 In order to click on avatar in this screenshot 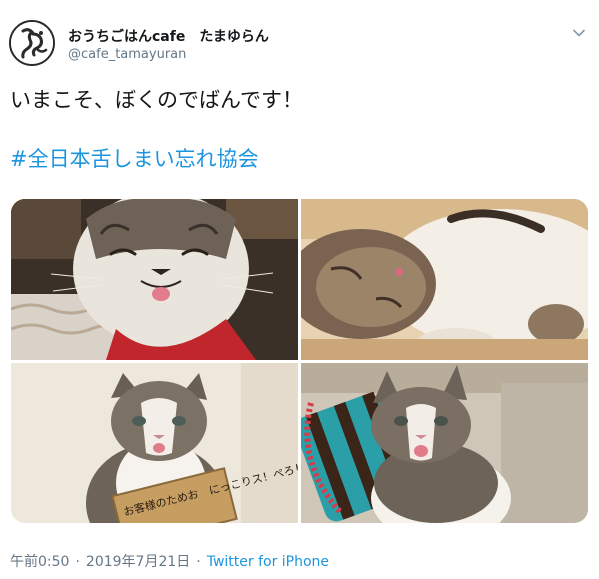, I will do `click(32, 43)`.